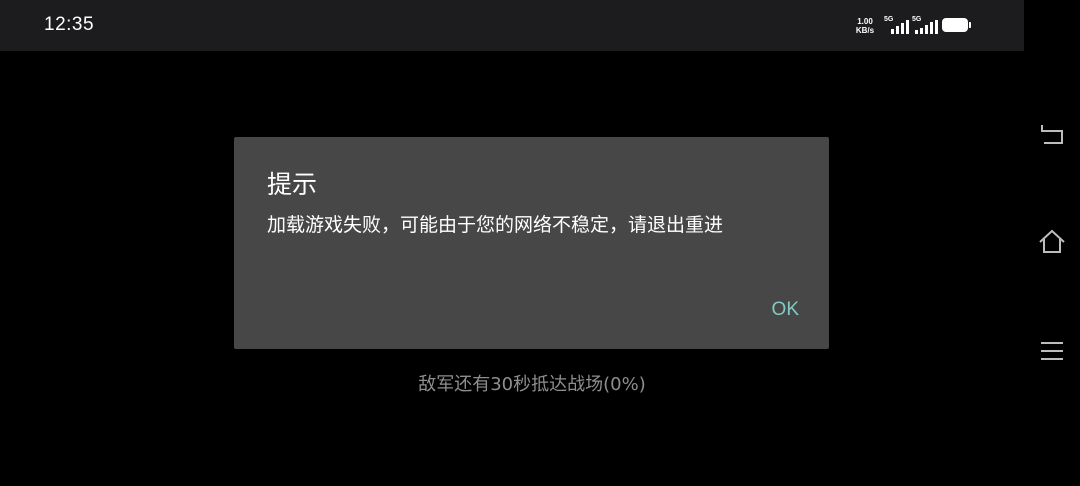  What do you see at coordinates (865, 30) in the screenshot?
I see `network-speed-unit: KB/s` at bounding box center [865, 30].